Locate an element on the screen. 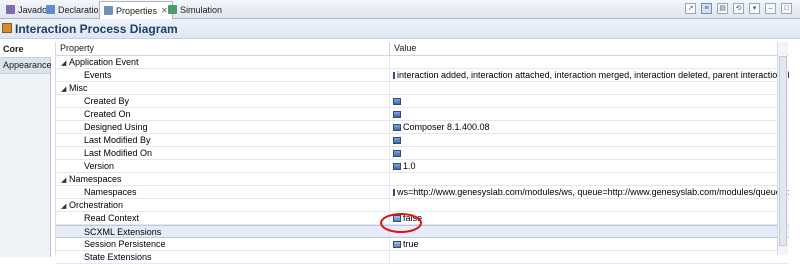  table-row: Designed Using Composer 8.1.400.08 is located at coordinates (422, 127).